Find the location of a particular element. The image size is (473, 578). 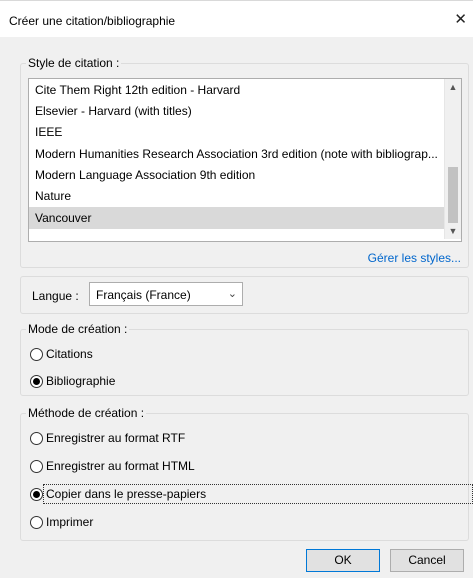

citation-style-legend: Style de citation : is located at coordinates (74, 63).